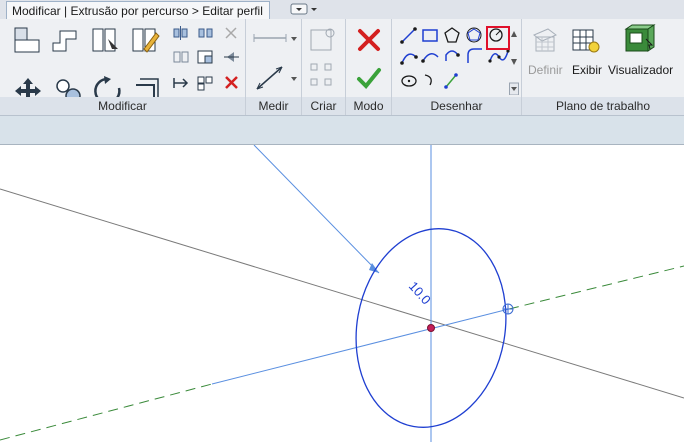  What do you see at coordinates (499, 56) in the screenshot?
I see `spline-tool-icon` at bounding box center [499, 56].